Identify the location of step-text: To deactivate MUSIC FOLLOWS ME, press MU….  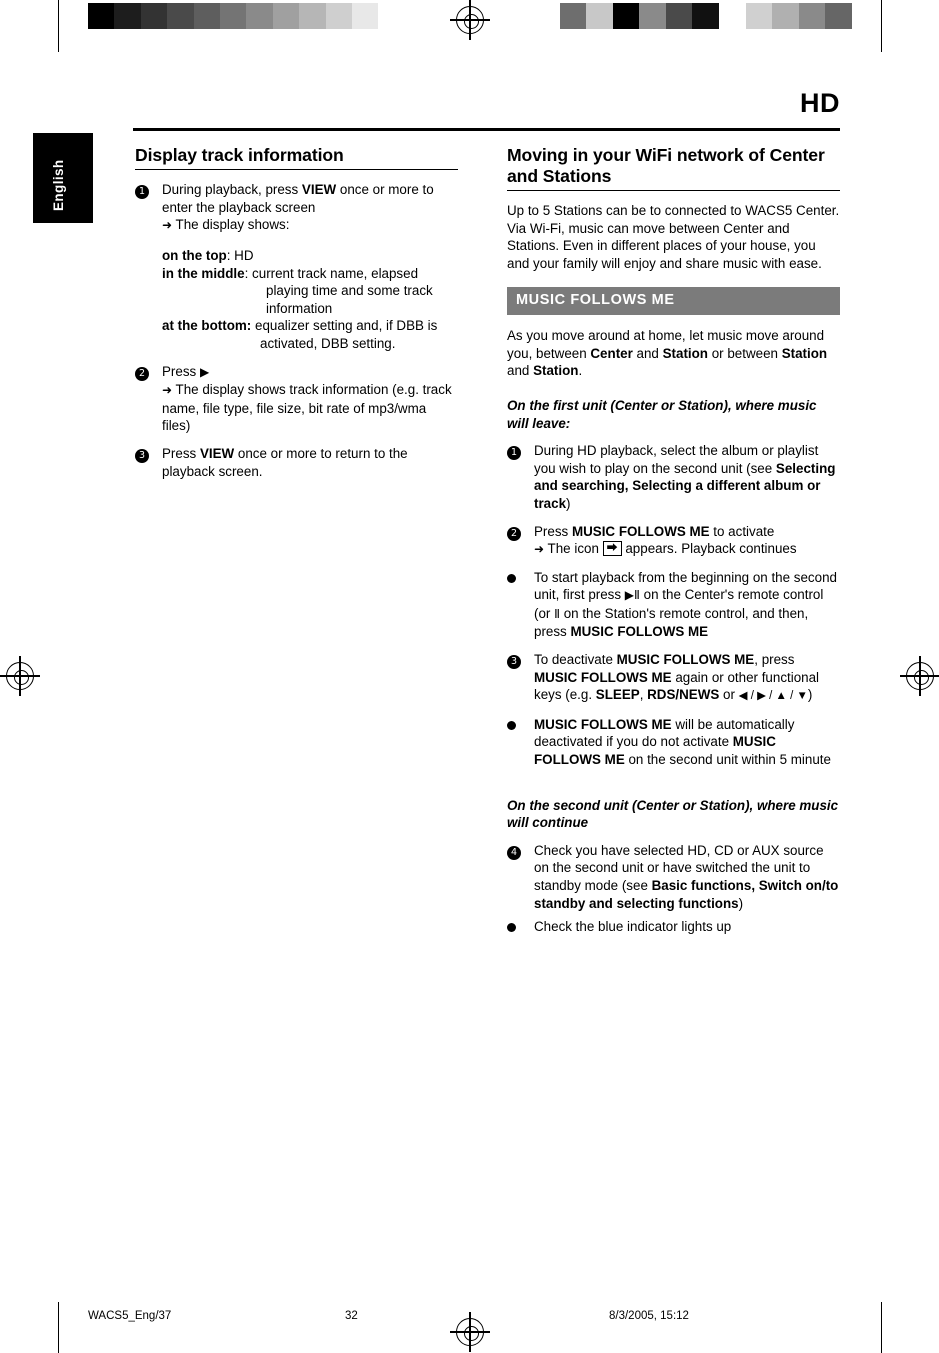
(687, 678).